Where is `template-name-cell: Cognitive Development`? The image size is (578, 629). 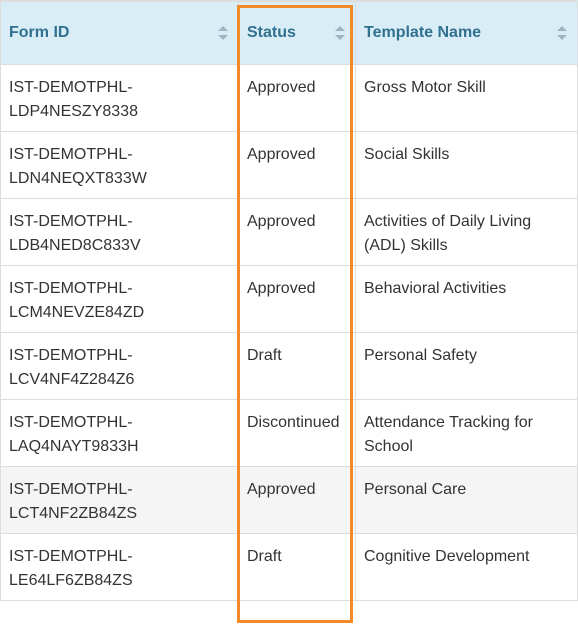
template-name-cell: Cognitive Development is located at coordinates (466, 567).